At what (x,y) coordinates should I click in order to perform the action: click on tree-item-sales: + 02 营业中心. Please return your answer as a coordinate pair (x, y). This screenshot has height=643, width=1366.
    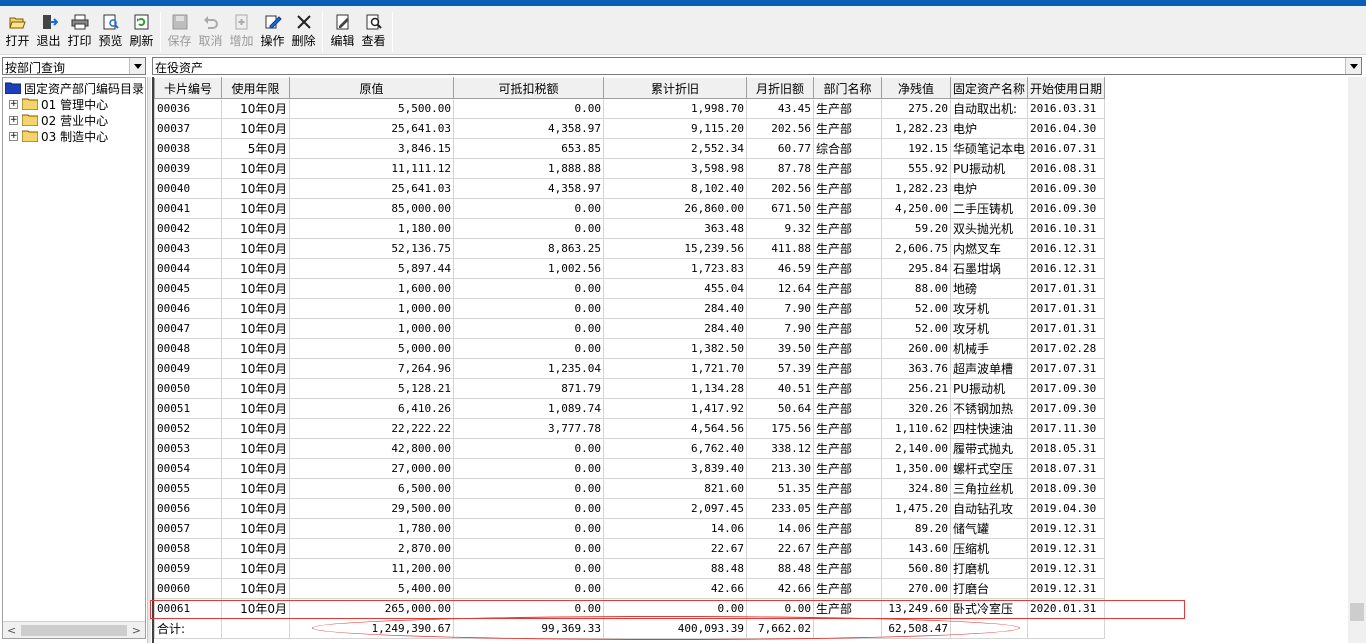
    Looking at the image, I should click on (58, 120).